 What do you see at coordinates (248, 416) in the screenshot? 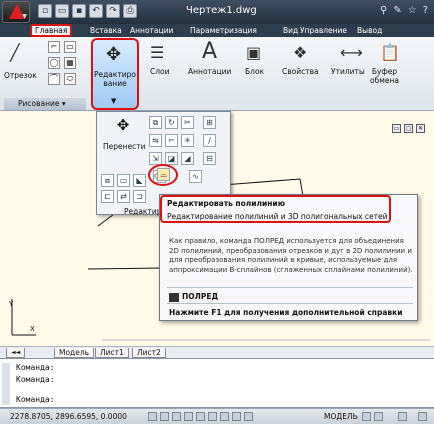
I see `lineweight-toggle-icon` at bounding box center [248, 416].